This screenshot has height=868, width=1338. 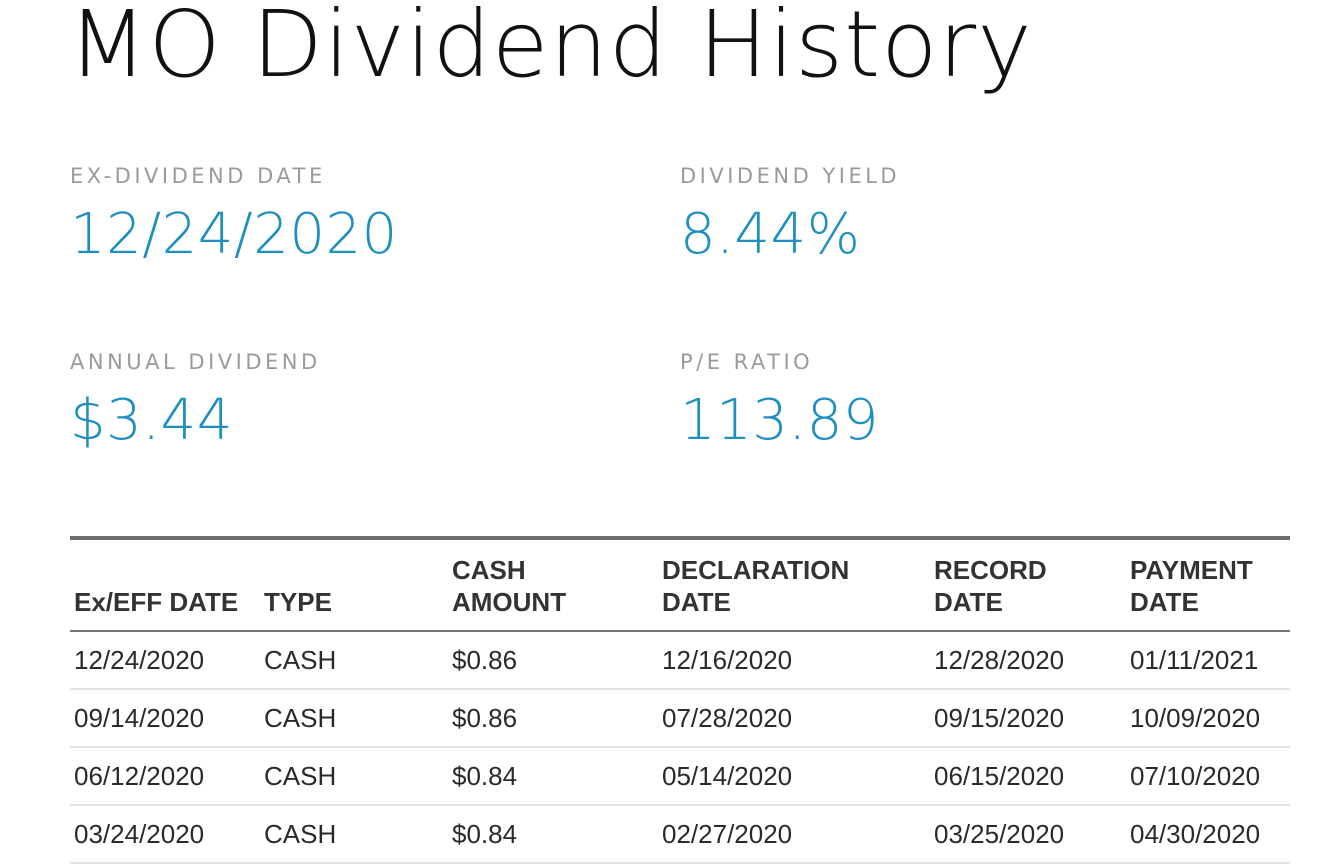 What do you see at coordinates (354, 585) in the screenshot?
I see `header-type: TYPE` at bounding box center [354, 585].